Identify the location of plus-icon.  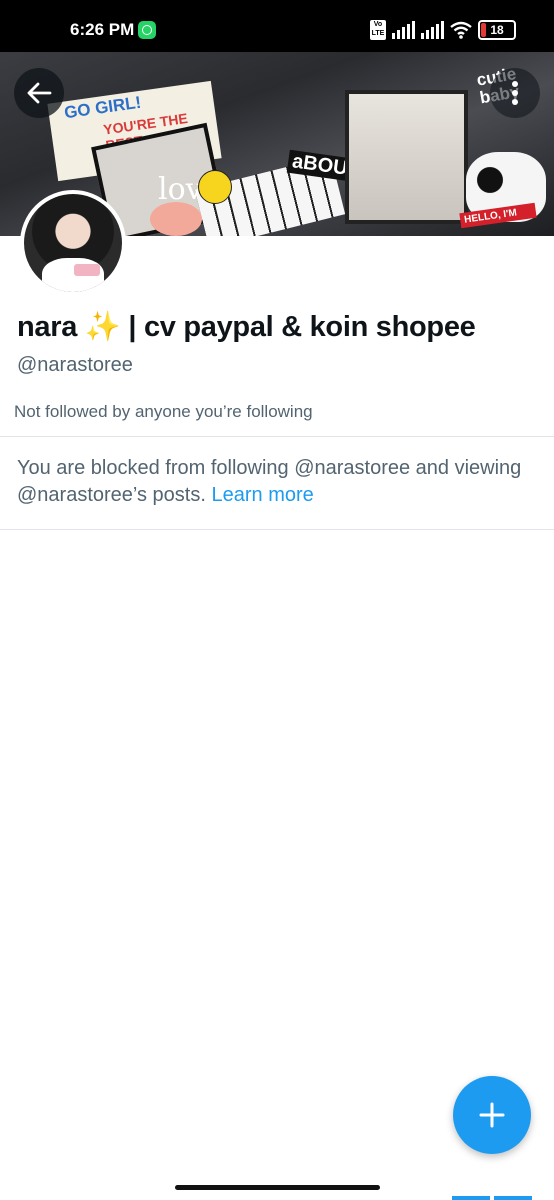
(492, 1115).